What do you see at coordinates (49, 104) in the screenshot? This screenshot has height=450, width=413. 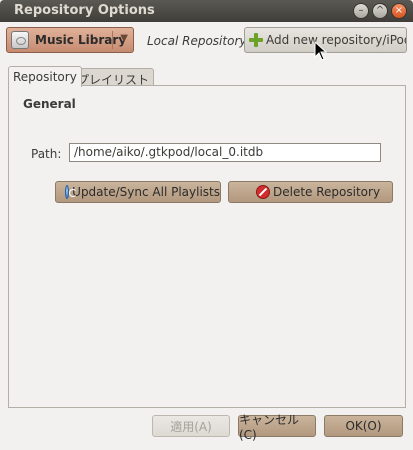 I see `section-title-general: General` at bounding box center [49, 104].